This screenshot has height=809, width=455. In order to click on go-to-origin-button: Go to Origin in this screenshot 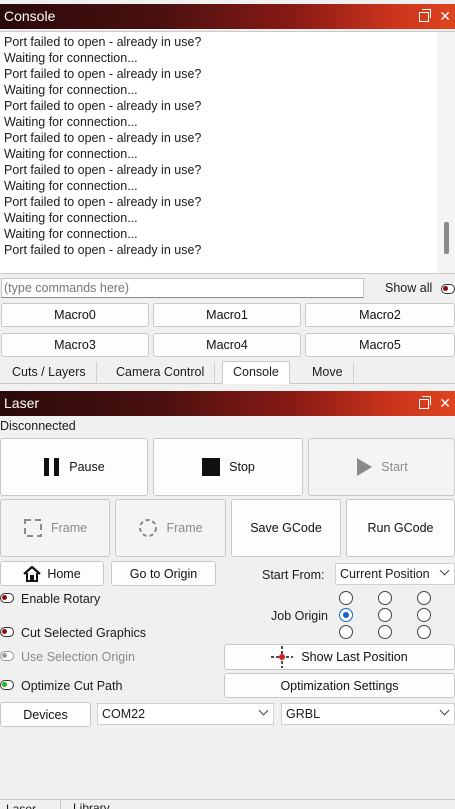, I will do `click(163, 573)`.